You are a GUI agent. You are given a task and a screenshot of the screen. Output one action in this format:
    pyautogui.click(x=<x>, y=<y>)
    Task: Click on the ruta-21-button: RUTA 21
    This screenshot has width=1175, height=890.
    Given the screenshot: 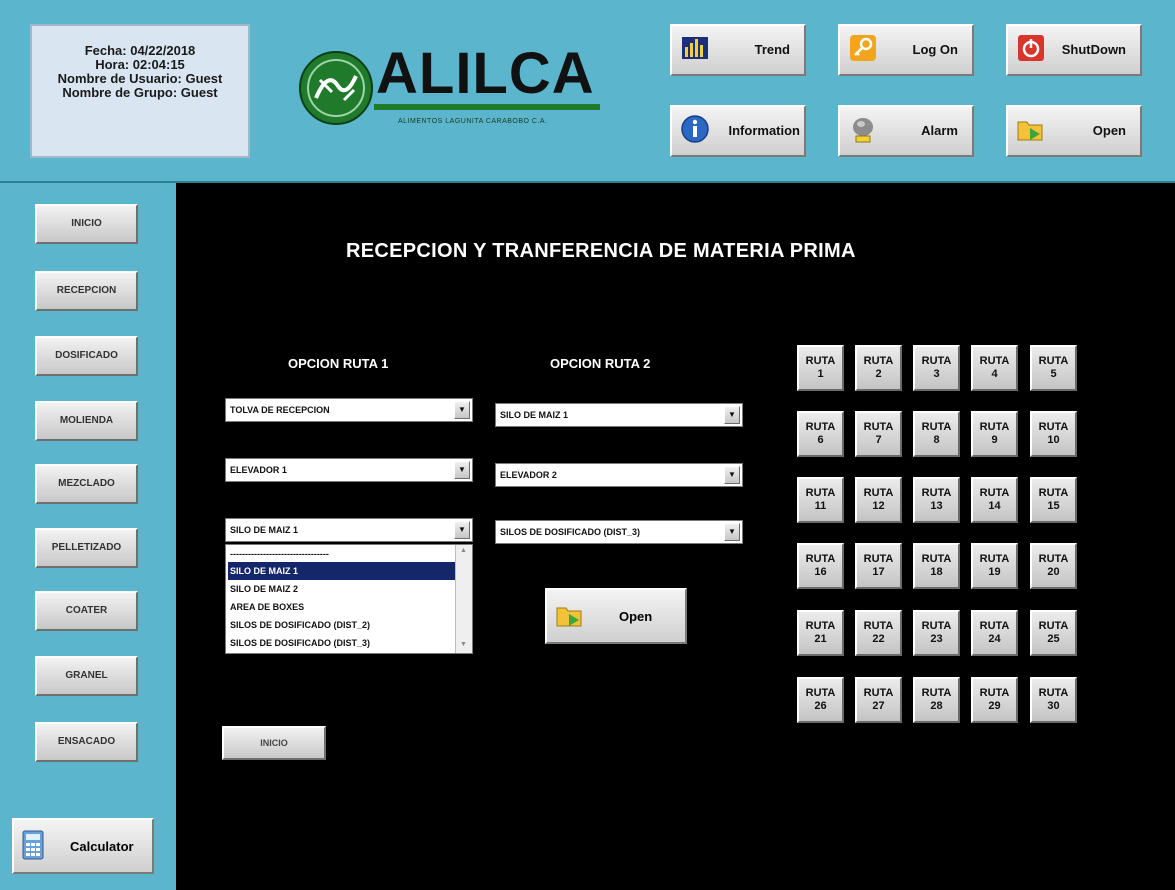 What is the action you would take?
    pyautogui.click(x=820, y=633)
    